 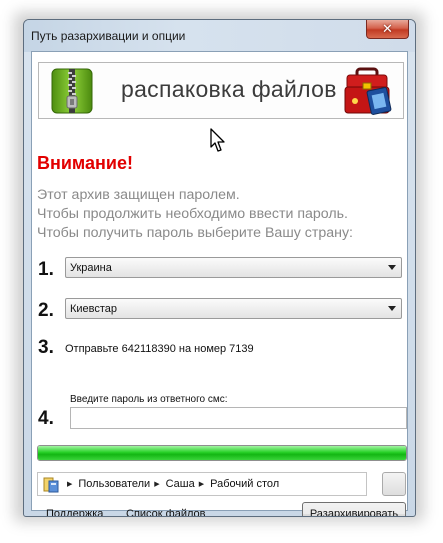 I want to click on breadcrumb-item: Рабочий стол, so click(x=244, y=484).